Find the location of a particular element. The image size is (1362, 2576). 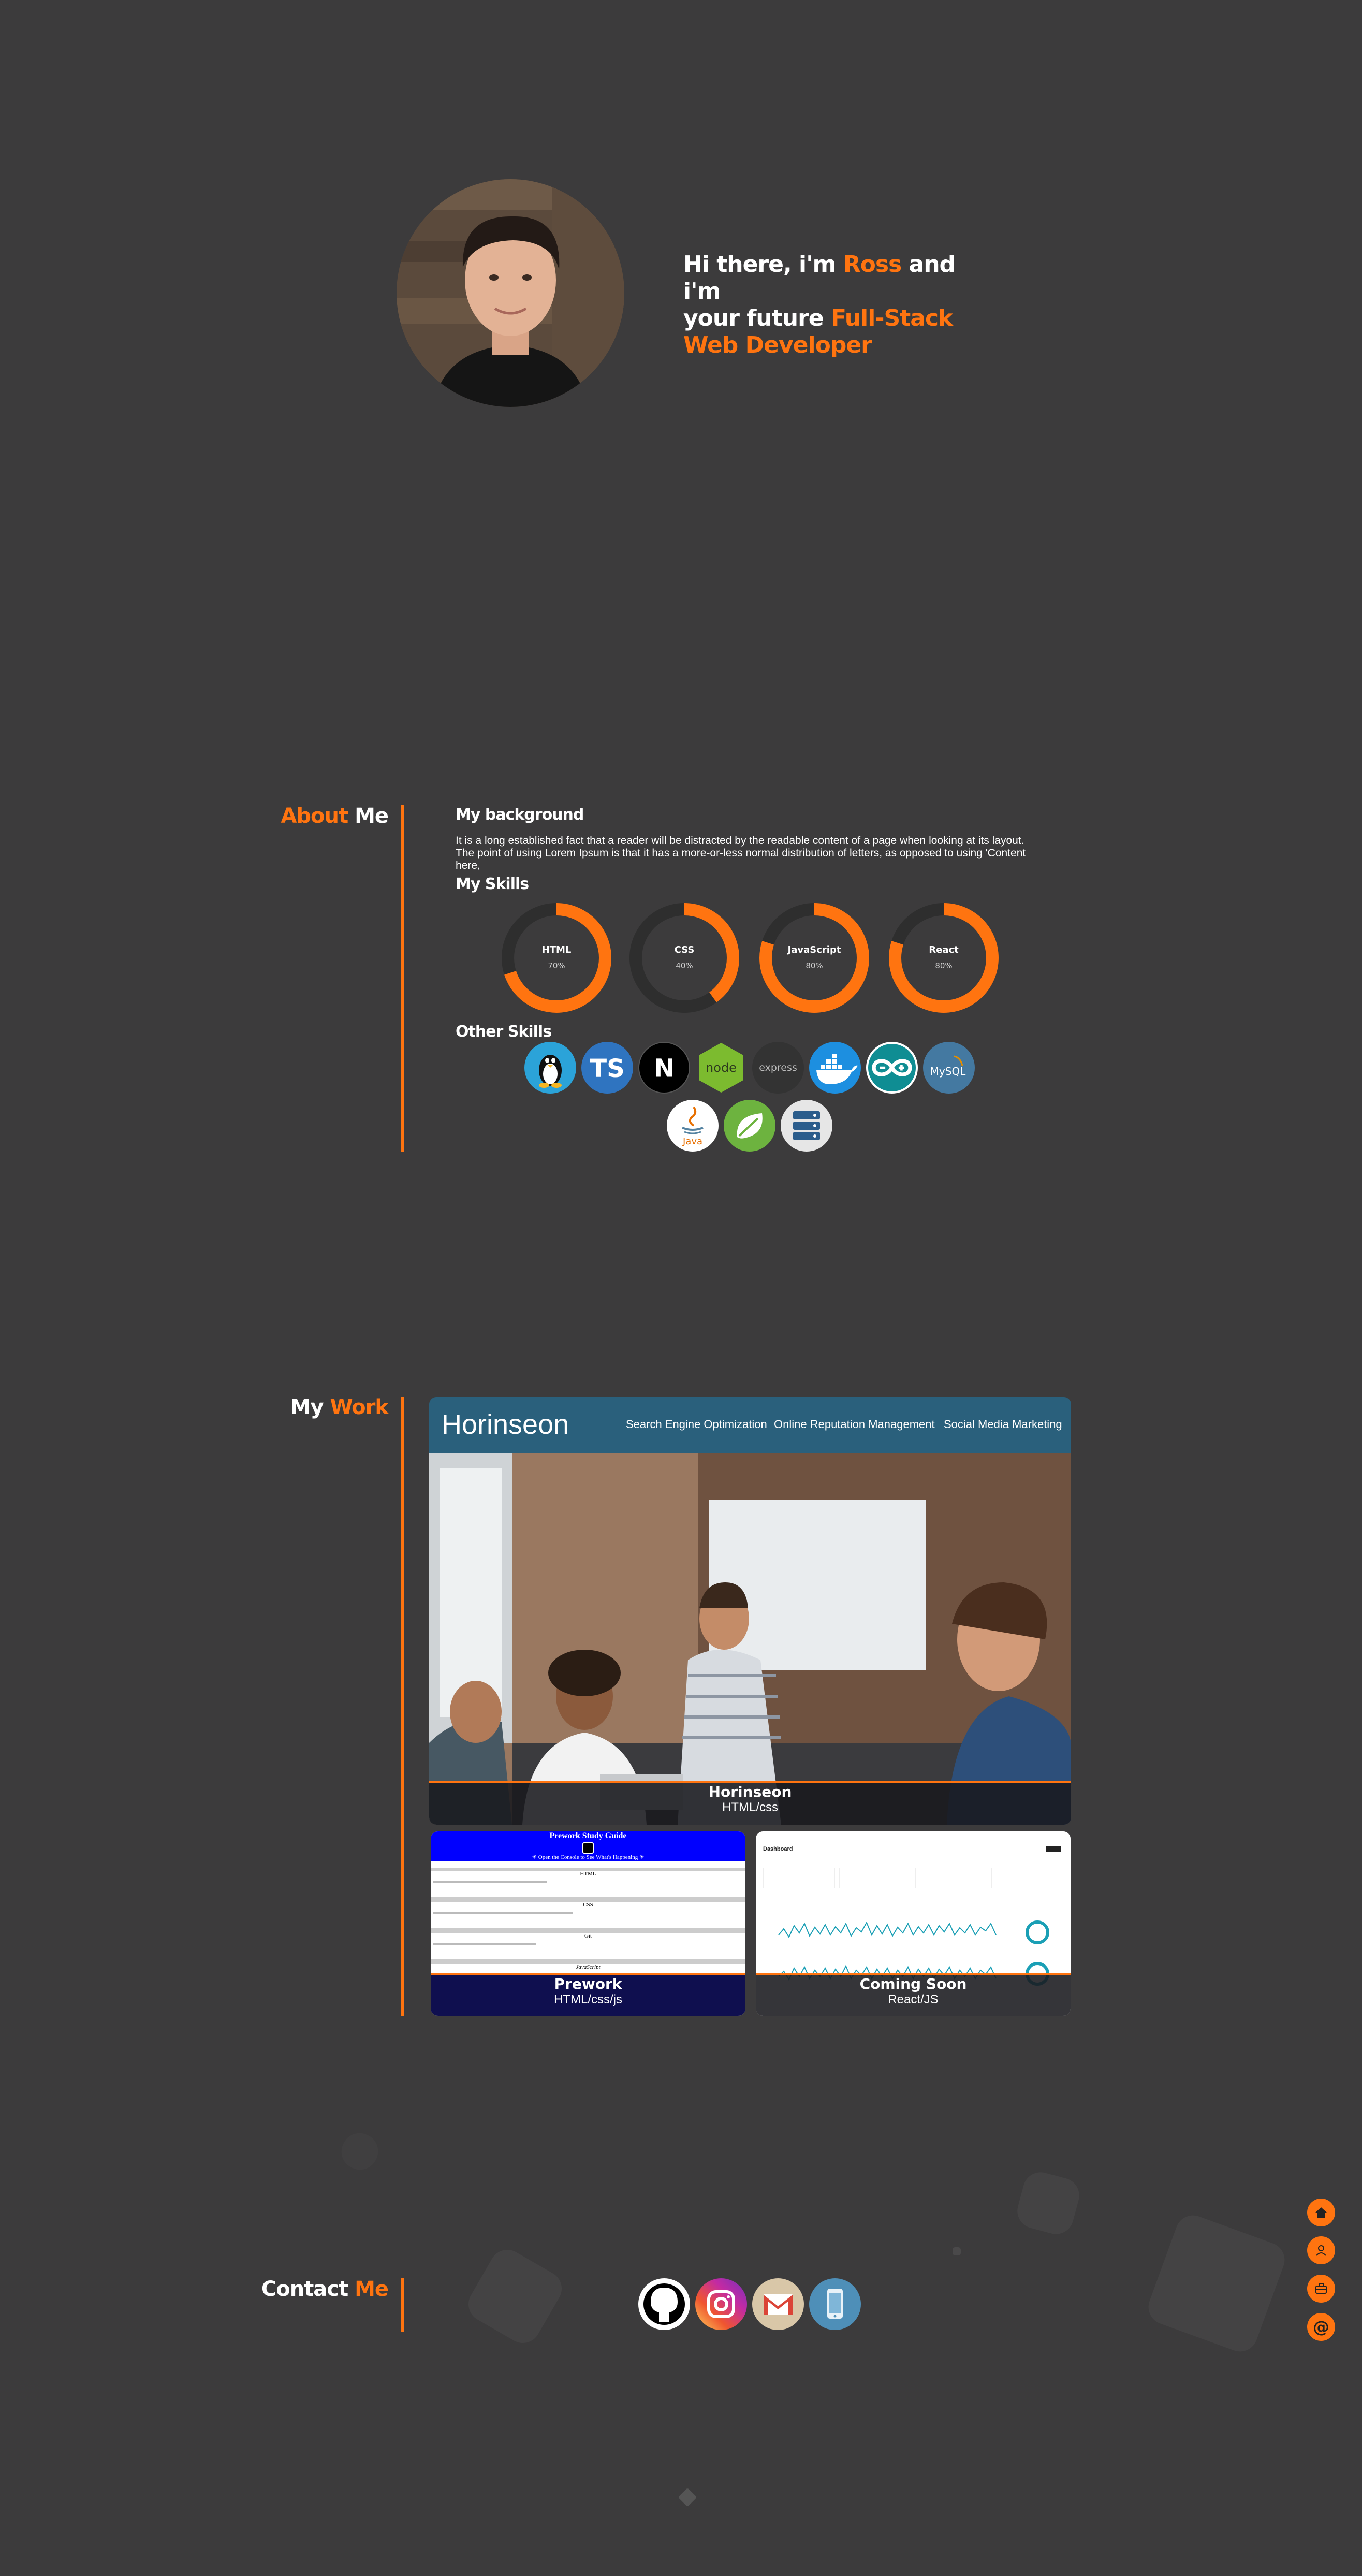

about-divider is located at coordinates (402, 979).